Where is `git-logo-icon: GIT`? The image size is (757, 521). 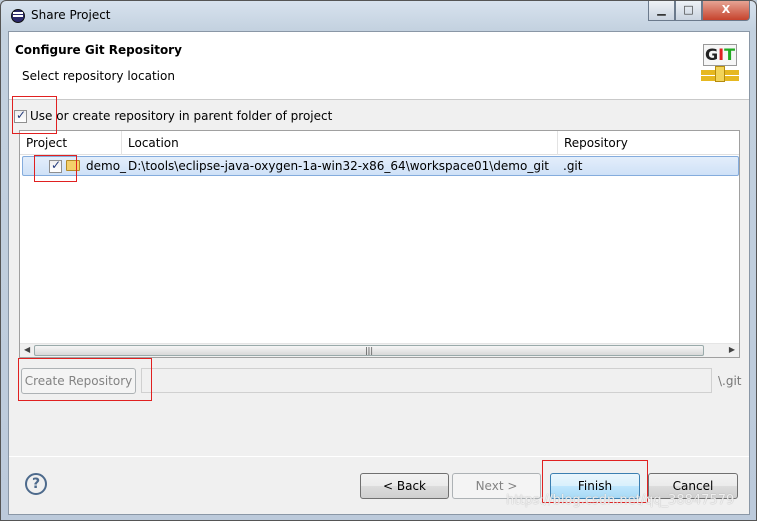 git-logo-icon: GIT is located at coordinates (721, 64).